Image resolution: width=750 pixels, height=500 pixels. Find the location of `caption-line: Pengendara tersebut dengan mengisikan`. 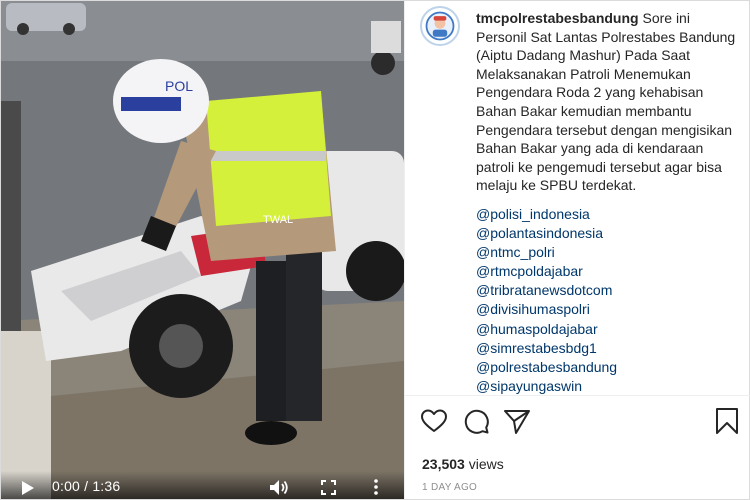

caption-line: Pengendara tersebut dengan mengisikan is located at coordinates (604, 129).